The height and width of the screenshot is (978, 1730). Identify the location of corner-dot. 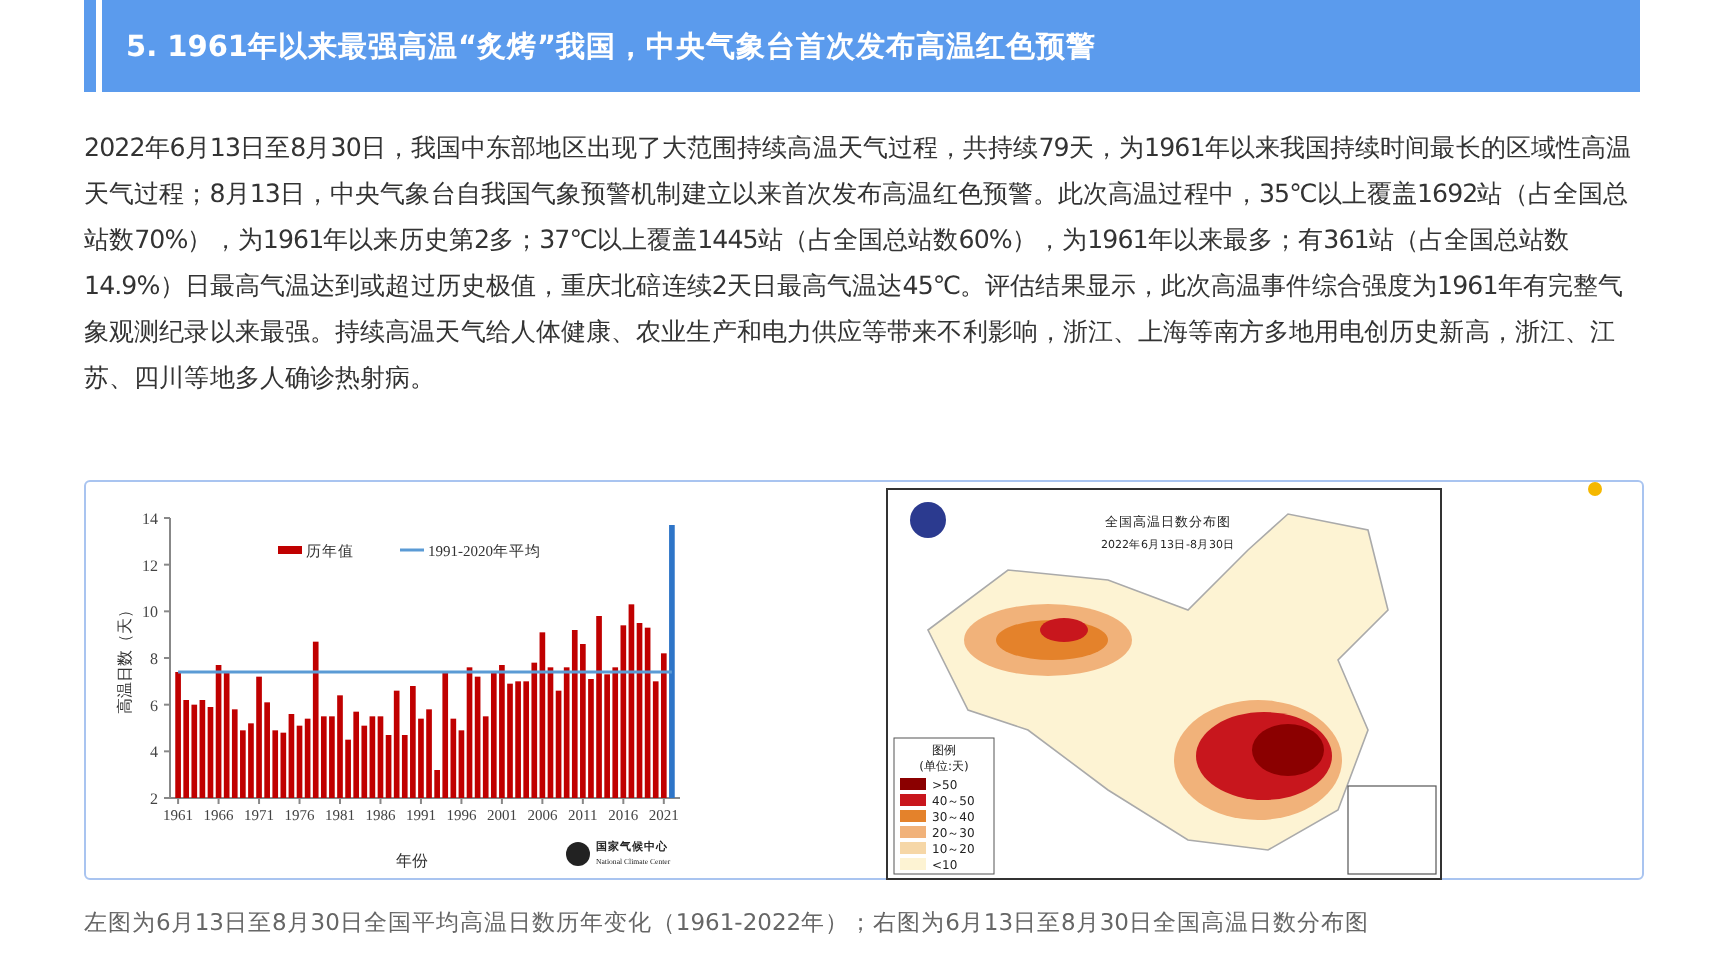
(1595, 489).